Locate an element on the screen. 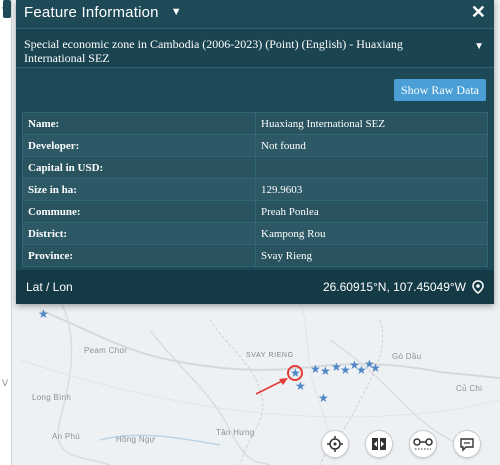 The image size is (500, 465). map-label-peam-chor: Peam Chor is located at coordinates (106, 350).